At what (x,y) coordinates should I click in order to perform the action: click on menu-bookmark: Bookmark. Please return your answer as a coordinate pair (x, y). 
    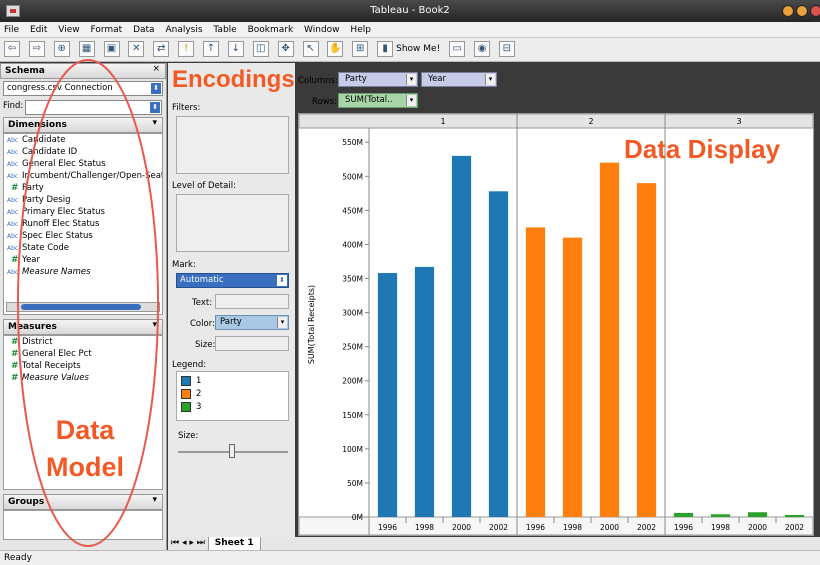
    Looking at the image, I should click on (271, 30).